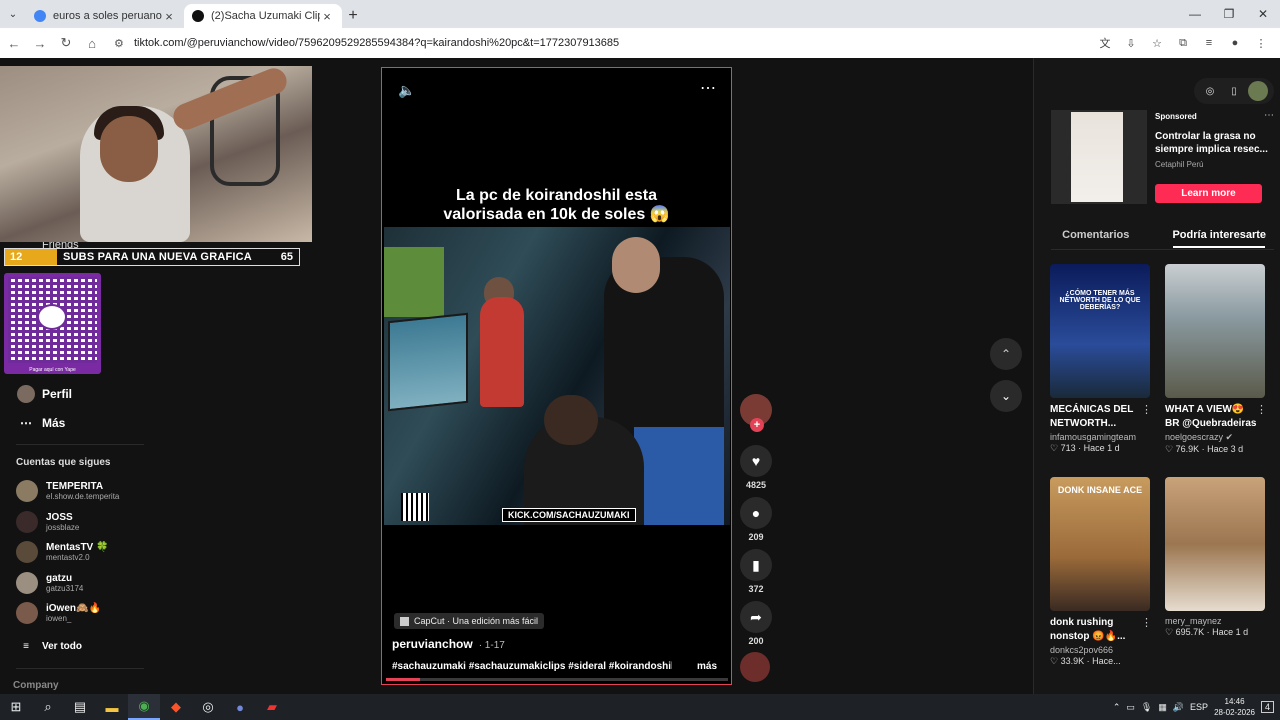 This screenshot has width=1280, height=720. Describe the element at coordinates (144, 707) in the screenshot. I see `chrome-icon: ◉` at that location.